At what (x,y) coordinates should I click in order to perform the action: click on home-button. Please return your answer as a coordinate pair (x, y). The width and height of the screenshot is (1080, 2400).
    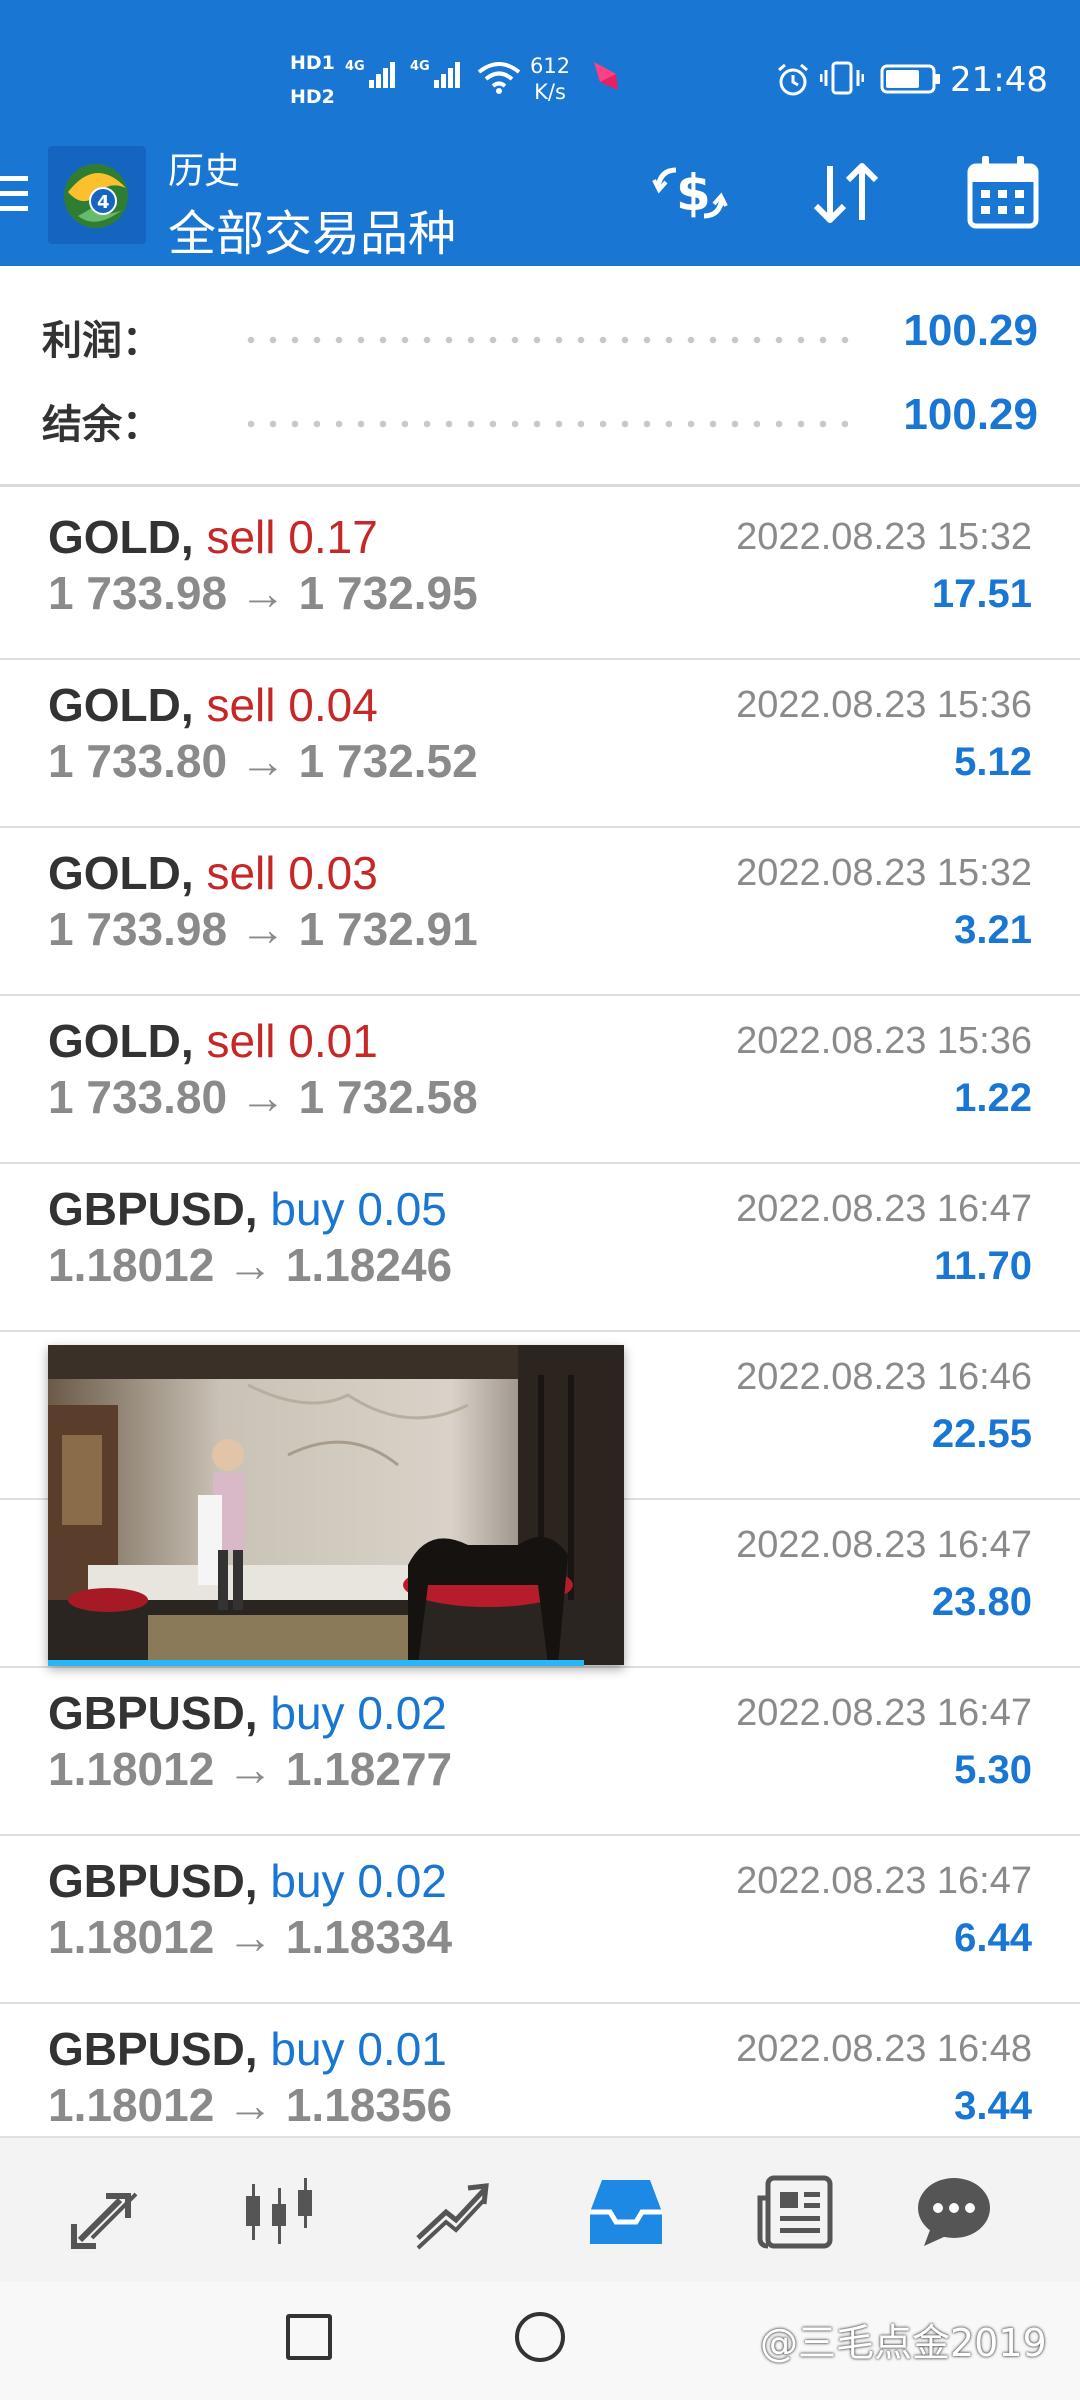
    Looking at the image, I should click on (540, 2337).